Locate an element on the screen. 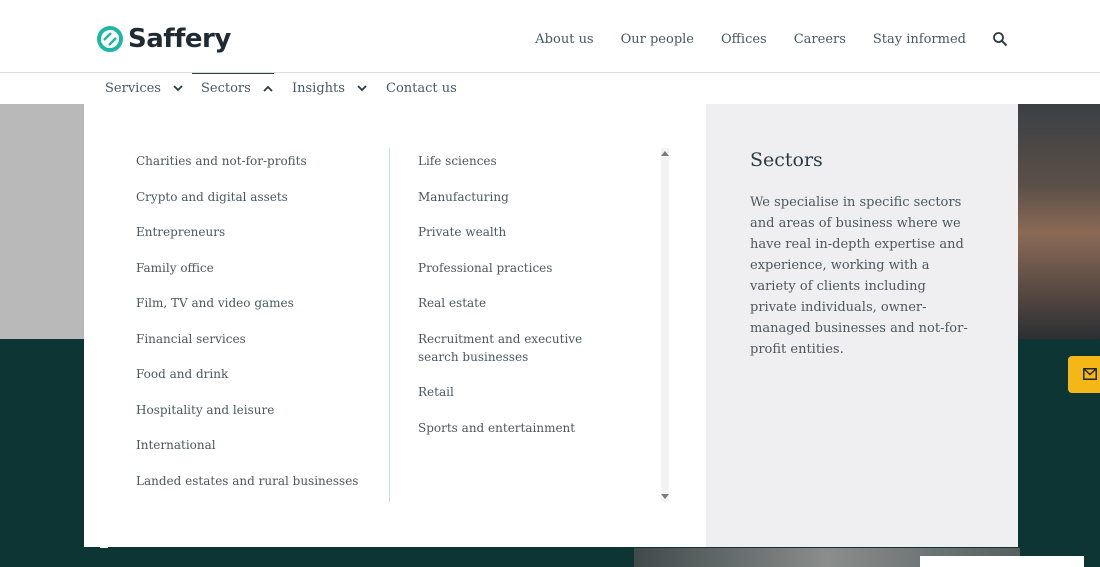 The height and width of the screenshot is (567, 1100). sector-link: Sports and entertainment is located at coordinates (518, 428).